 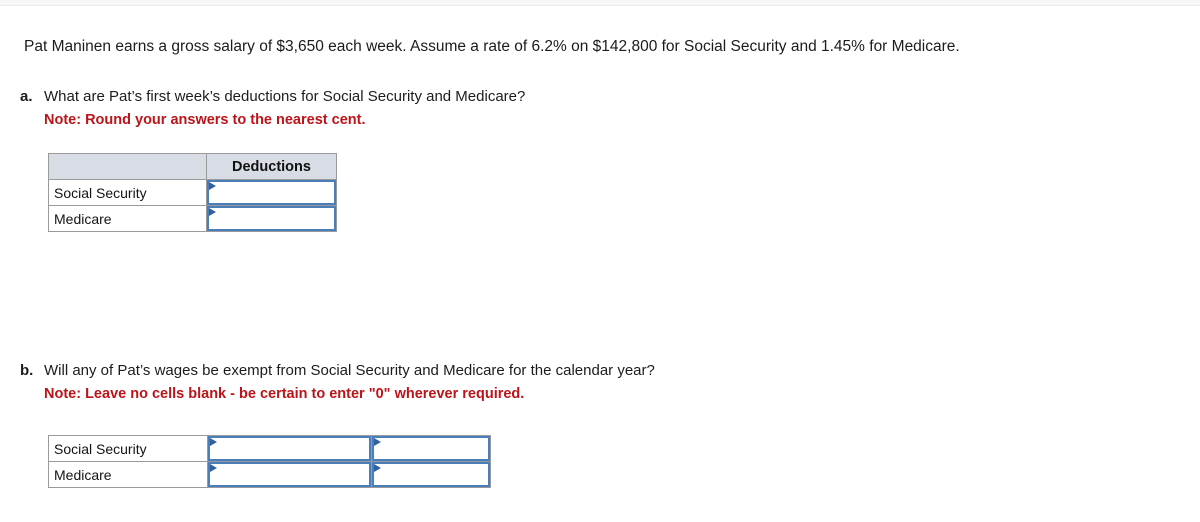 I want to click on table-a-header-deductions: Deductions, so click(x=271, y=166).